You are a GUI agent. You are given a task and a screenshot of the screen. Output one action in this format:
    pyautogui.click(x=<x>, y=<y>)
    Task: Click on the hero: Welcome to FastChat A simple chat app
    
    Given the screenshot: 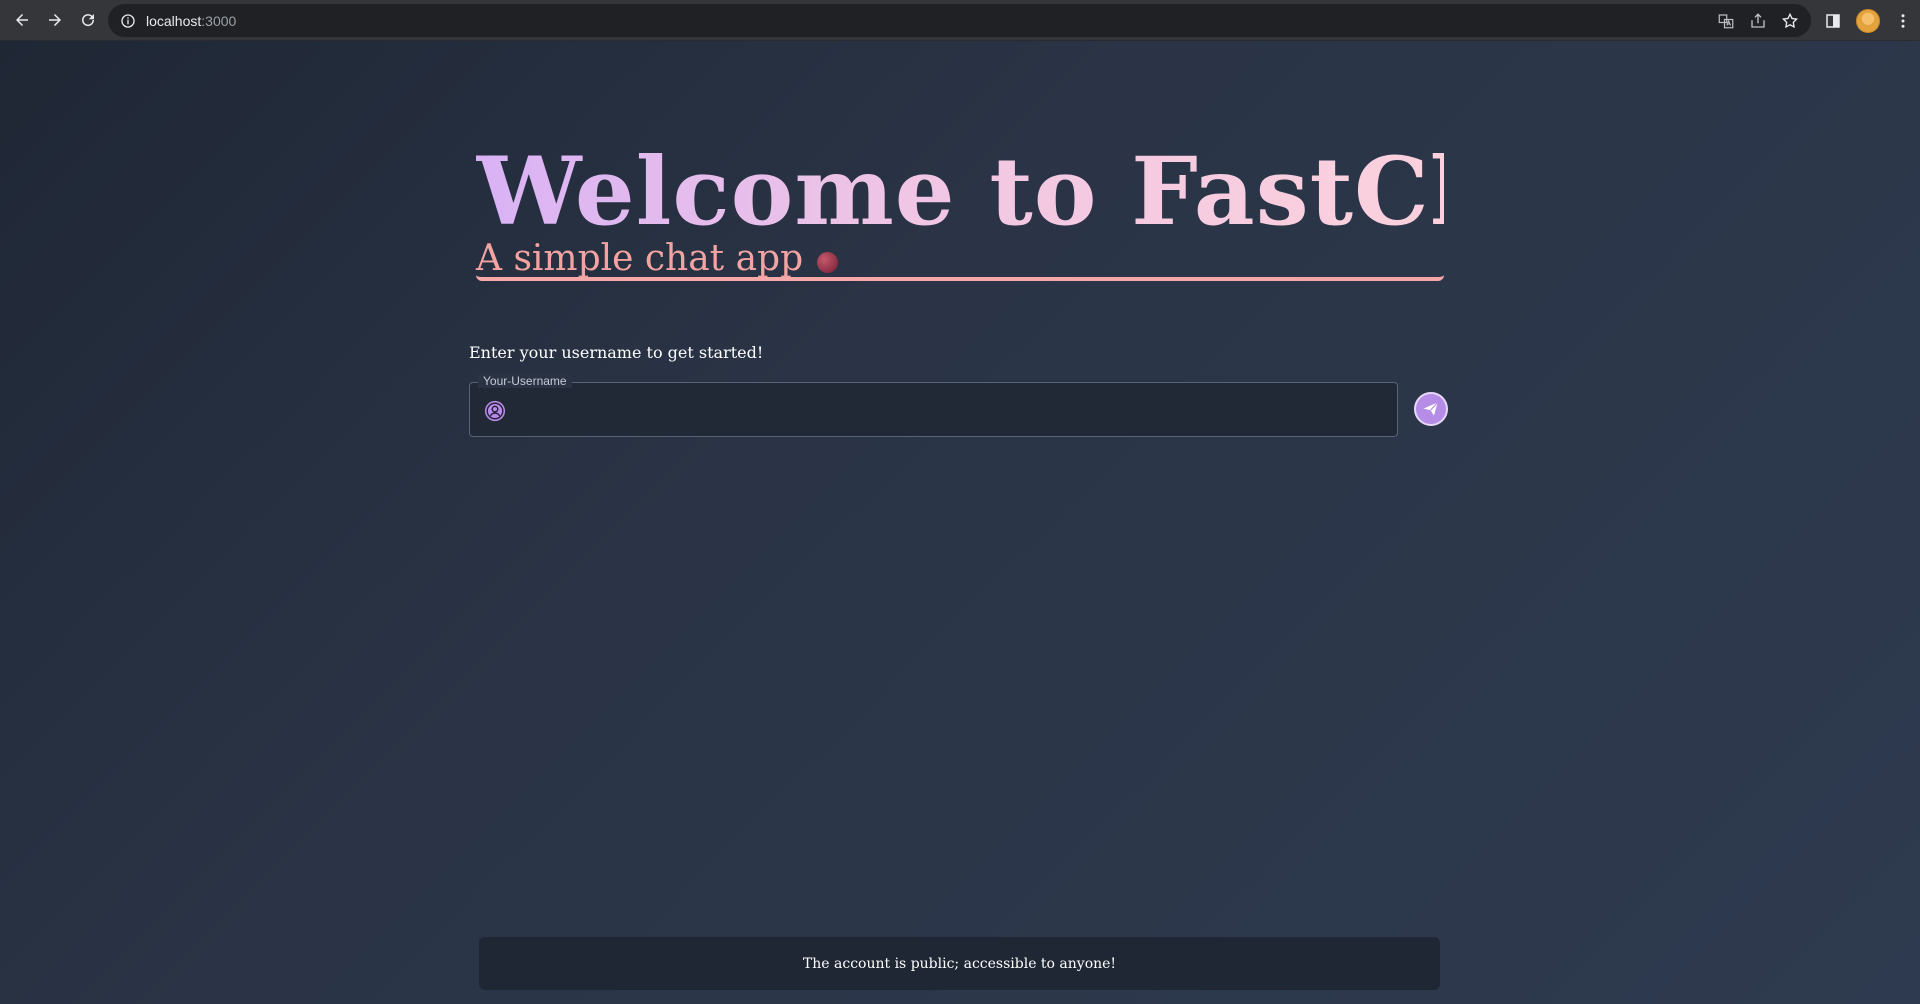 What is the action you would take?
    pyautogui.click(x=1041, y=209)
    